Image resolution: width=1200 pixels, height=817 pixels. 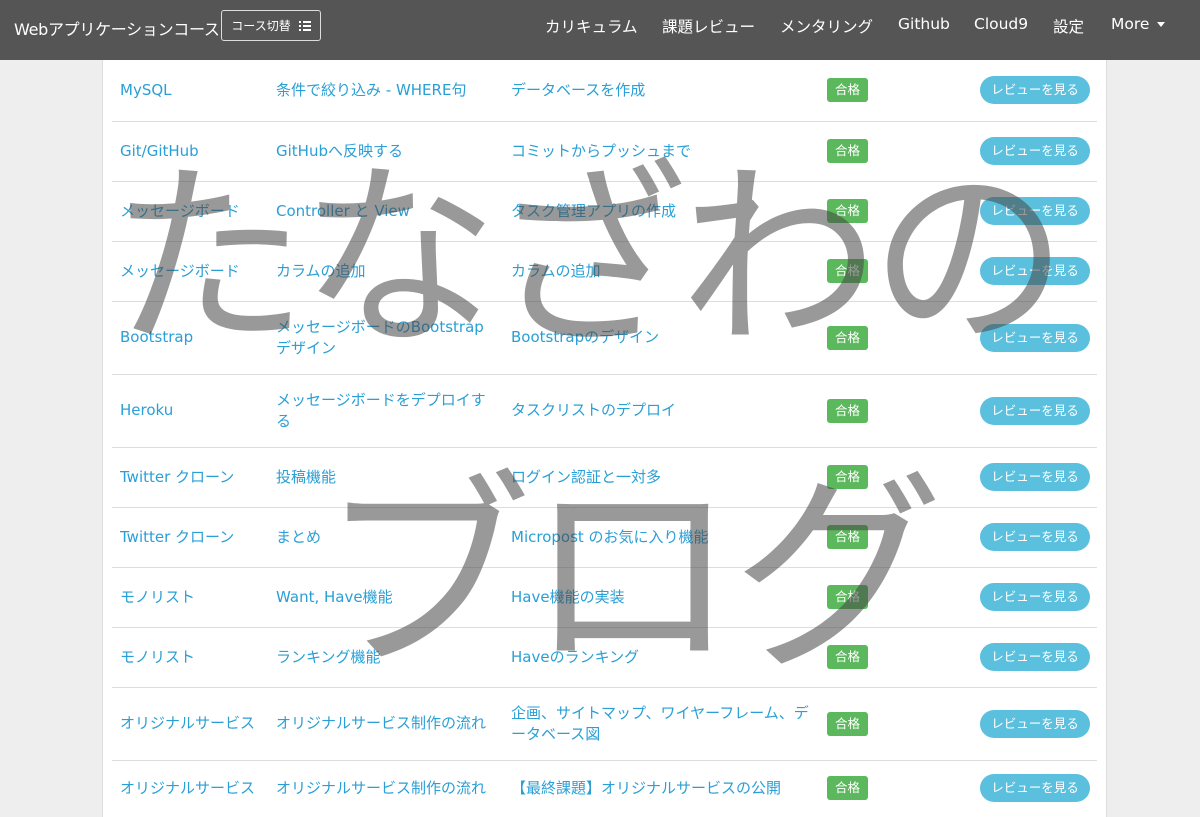 What do you see at coordinates (159, 151) in the screenshot?
I see `course-link: Git/GitHub` at bounding box center [159, 151].